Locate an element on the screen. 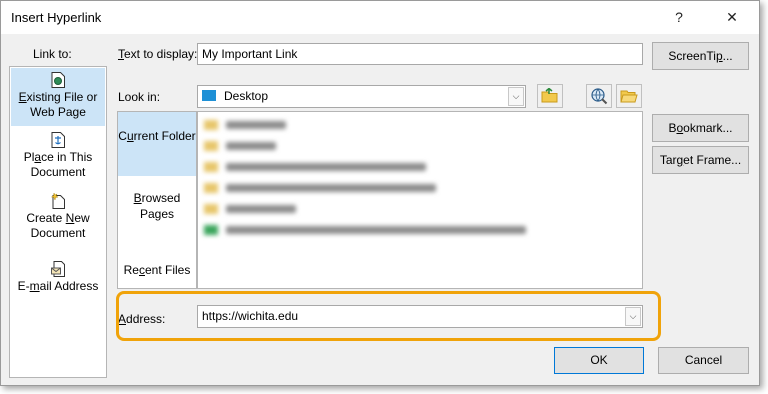  help-button: ? is located at coordinates (679, 17).